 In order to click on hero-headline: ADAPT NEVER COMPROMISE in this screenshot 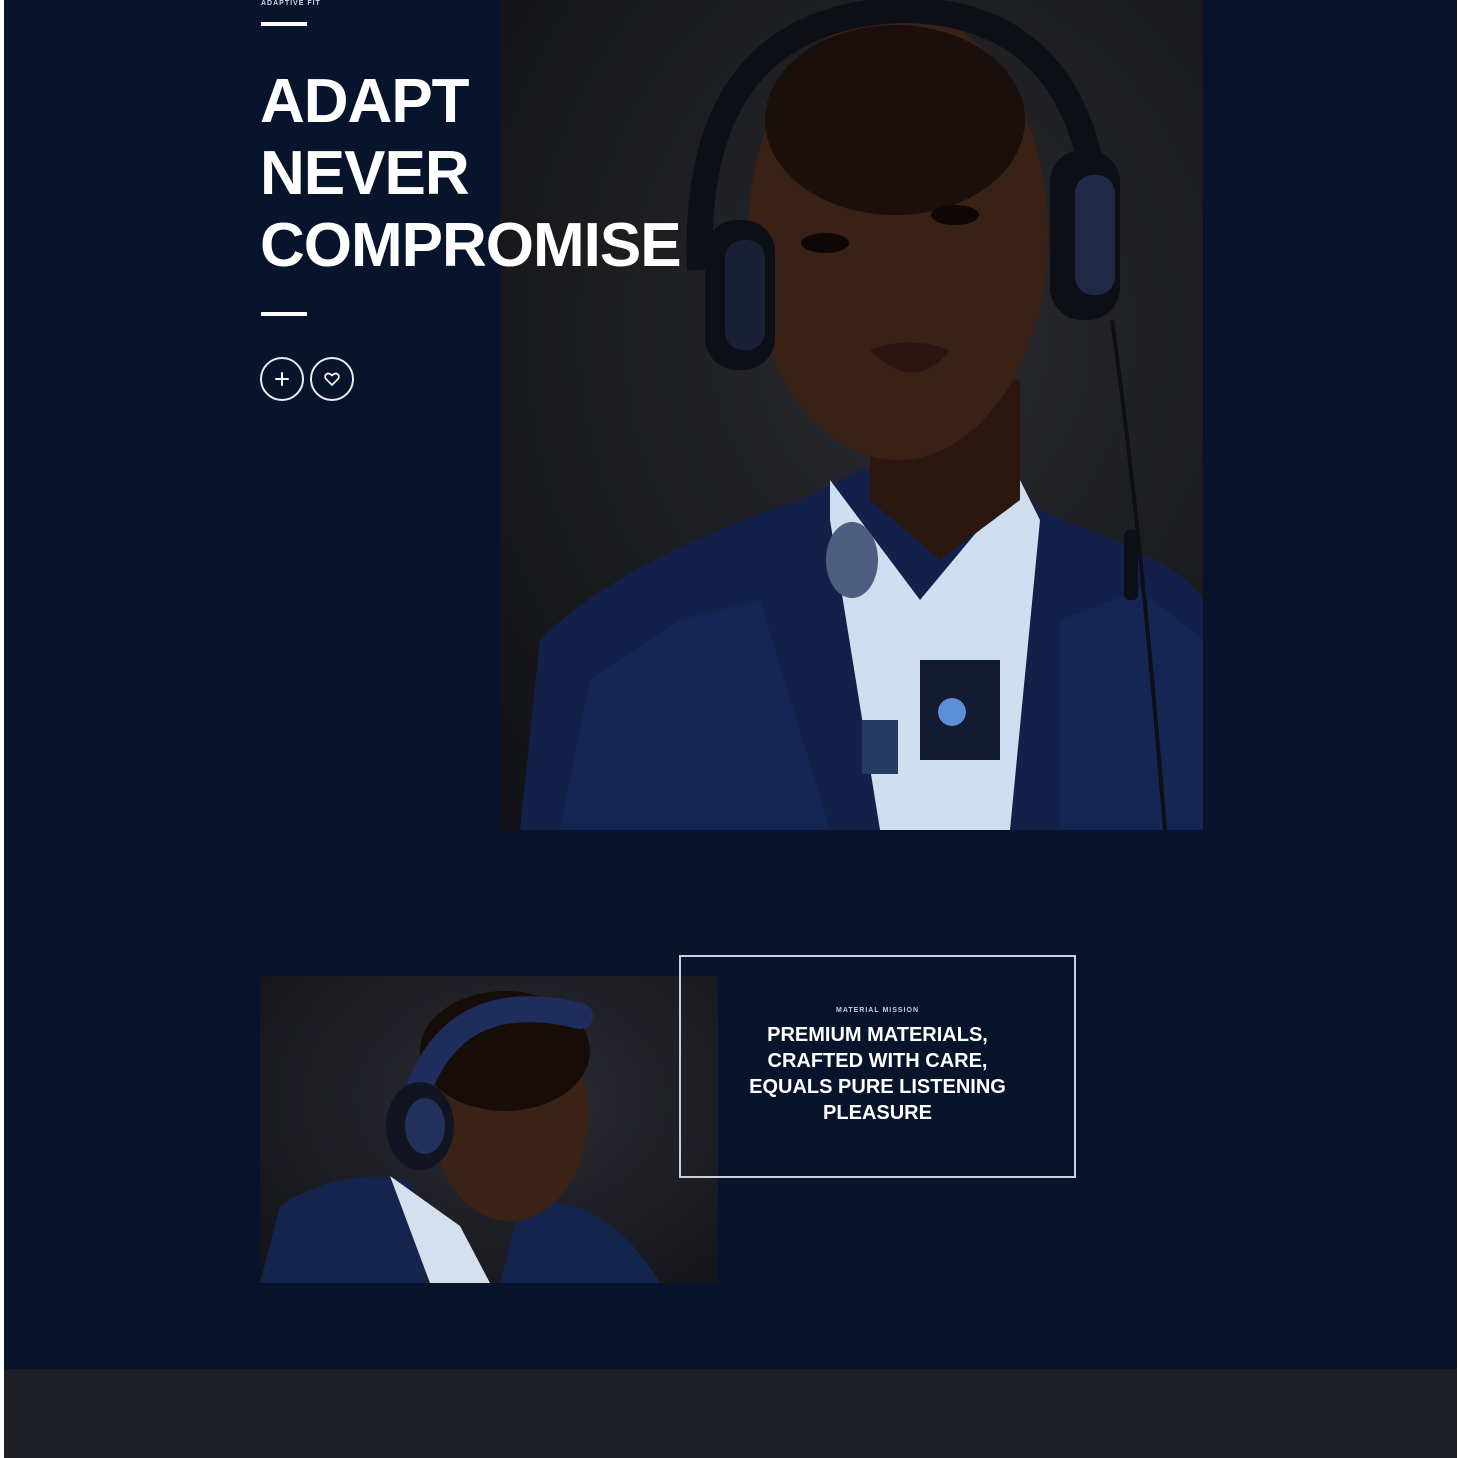, I will do `click(471, 174)`.